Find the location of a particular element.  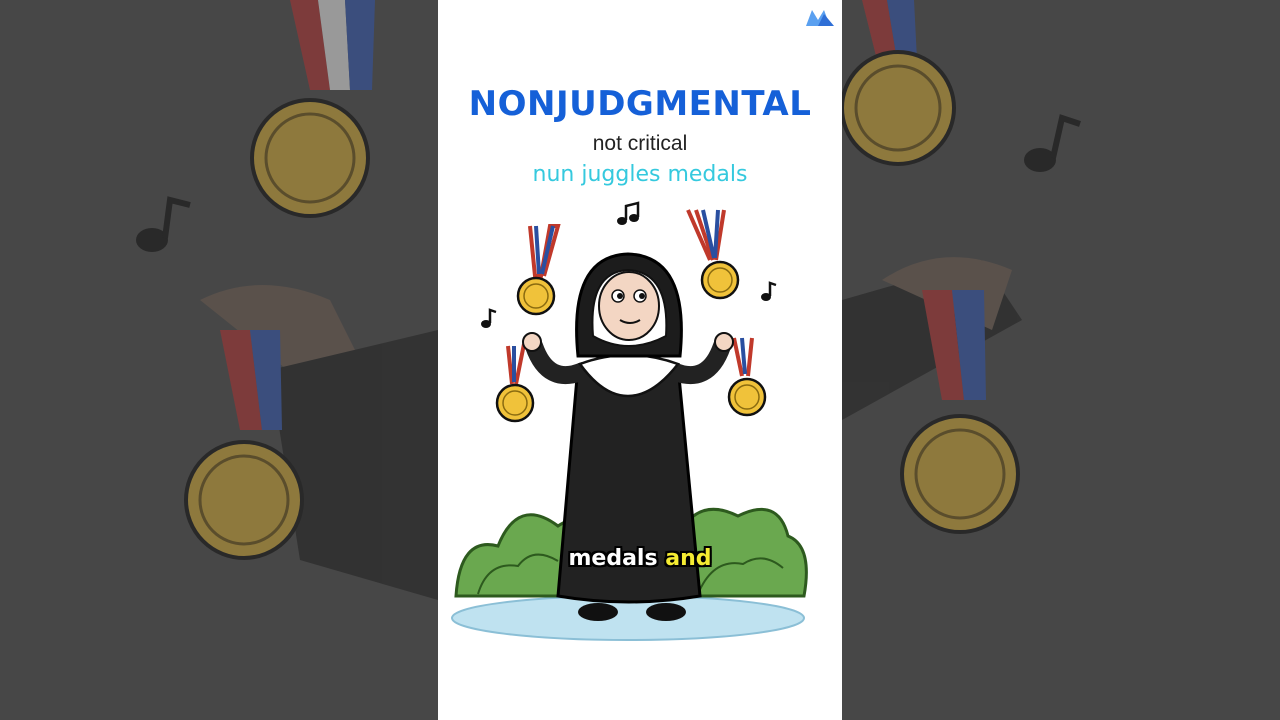

mnemonic-phrase: nun juggles medals is located at coordinates (640, 174).